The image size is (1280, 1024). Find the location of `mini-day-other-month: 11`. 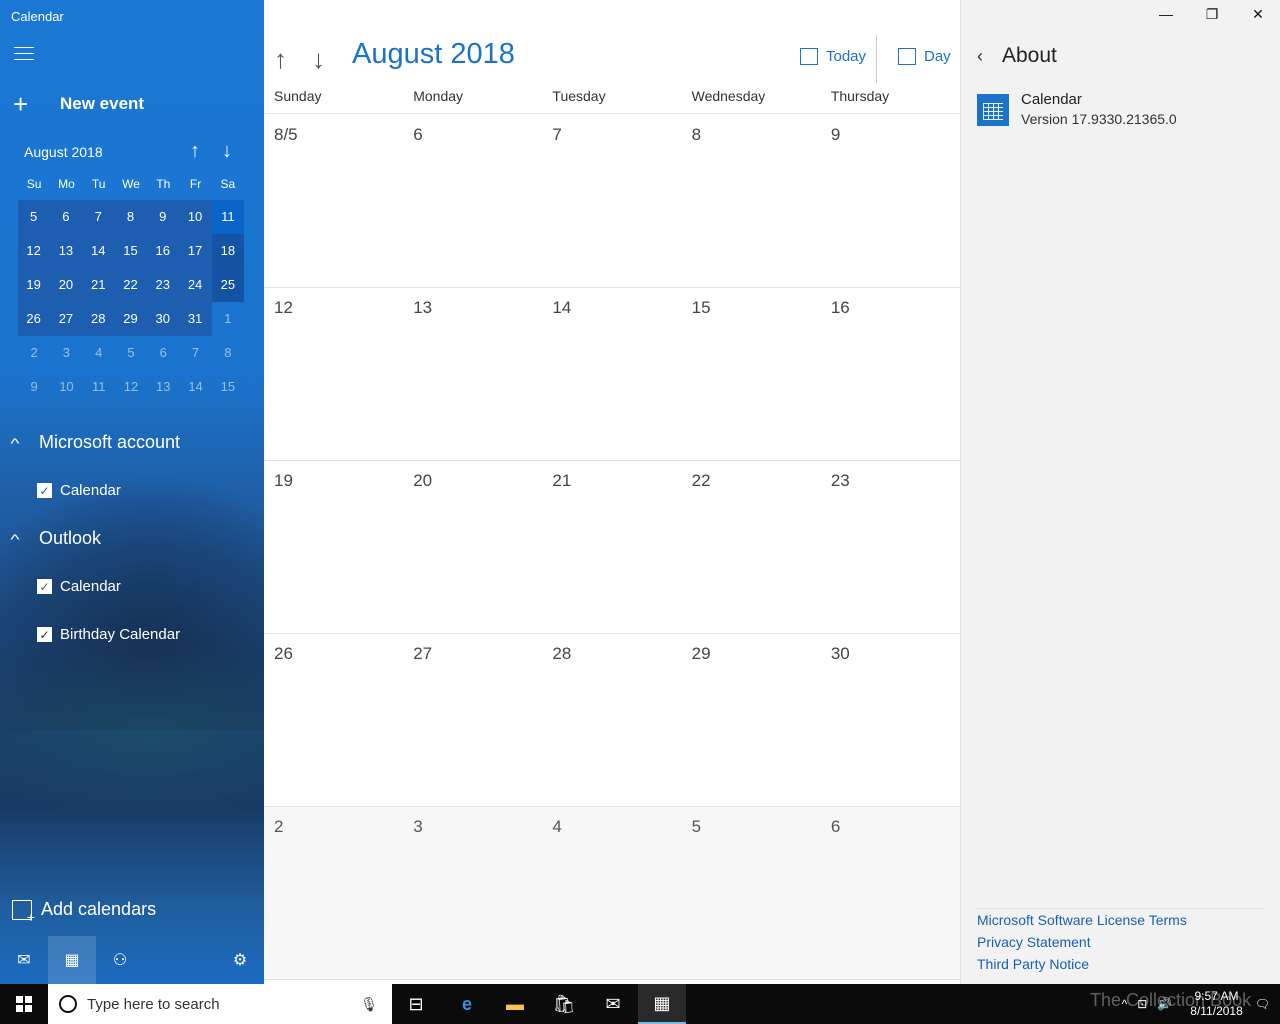

mini-day-other-month: 11 is located at coordinates (99, 387).